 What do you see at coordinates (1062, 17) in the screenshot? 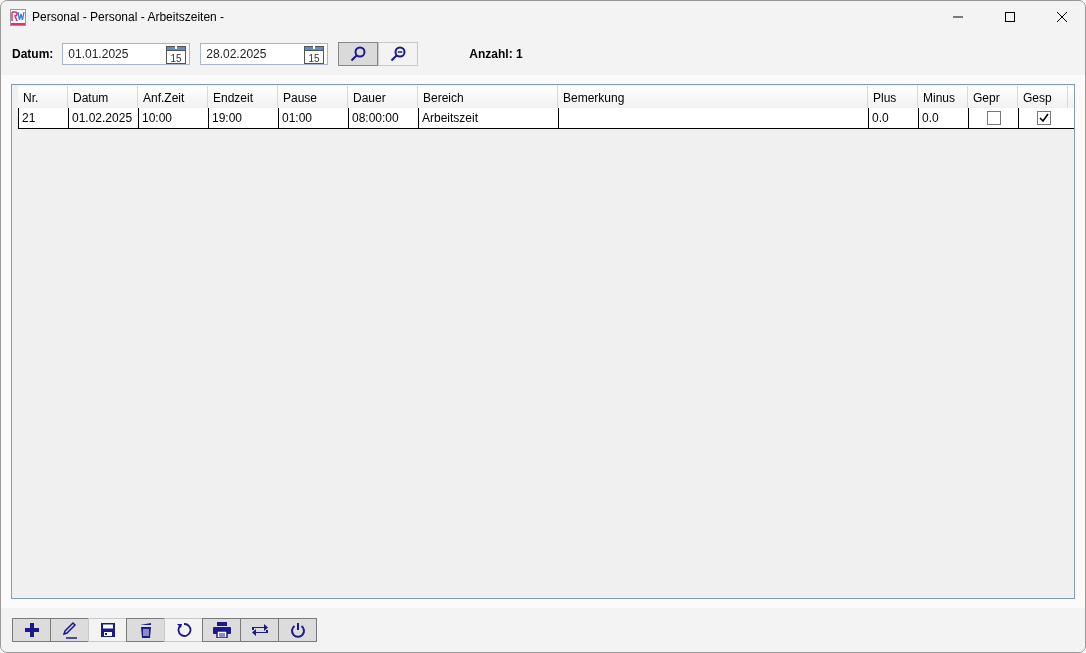
I see `close-icon` at bounding box center [1062, 17].